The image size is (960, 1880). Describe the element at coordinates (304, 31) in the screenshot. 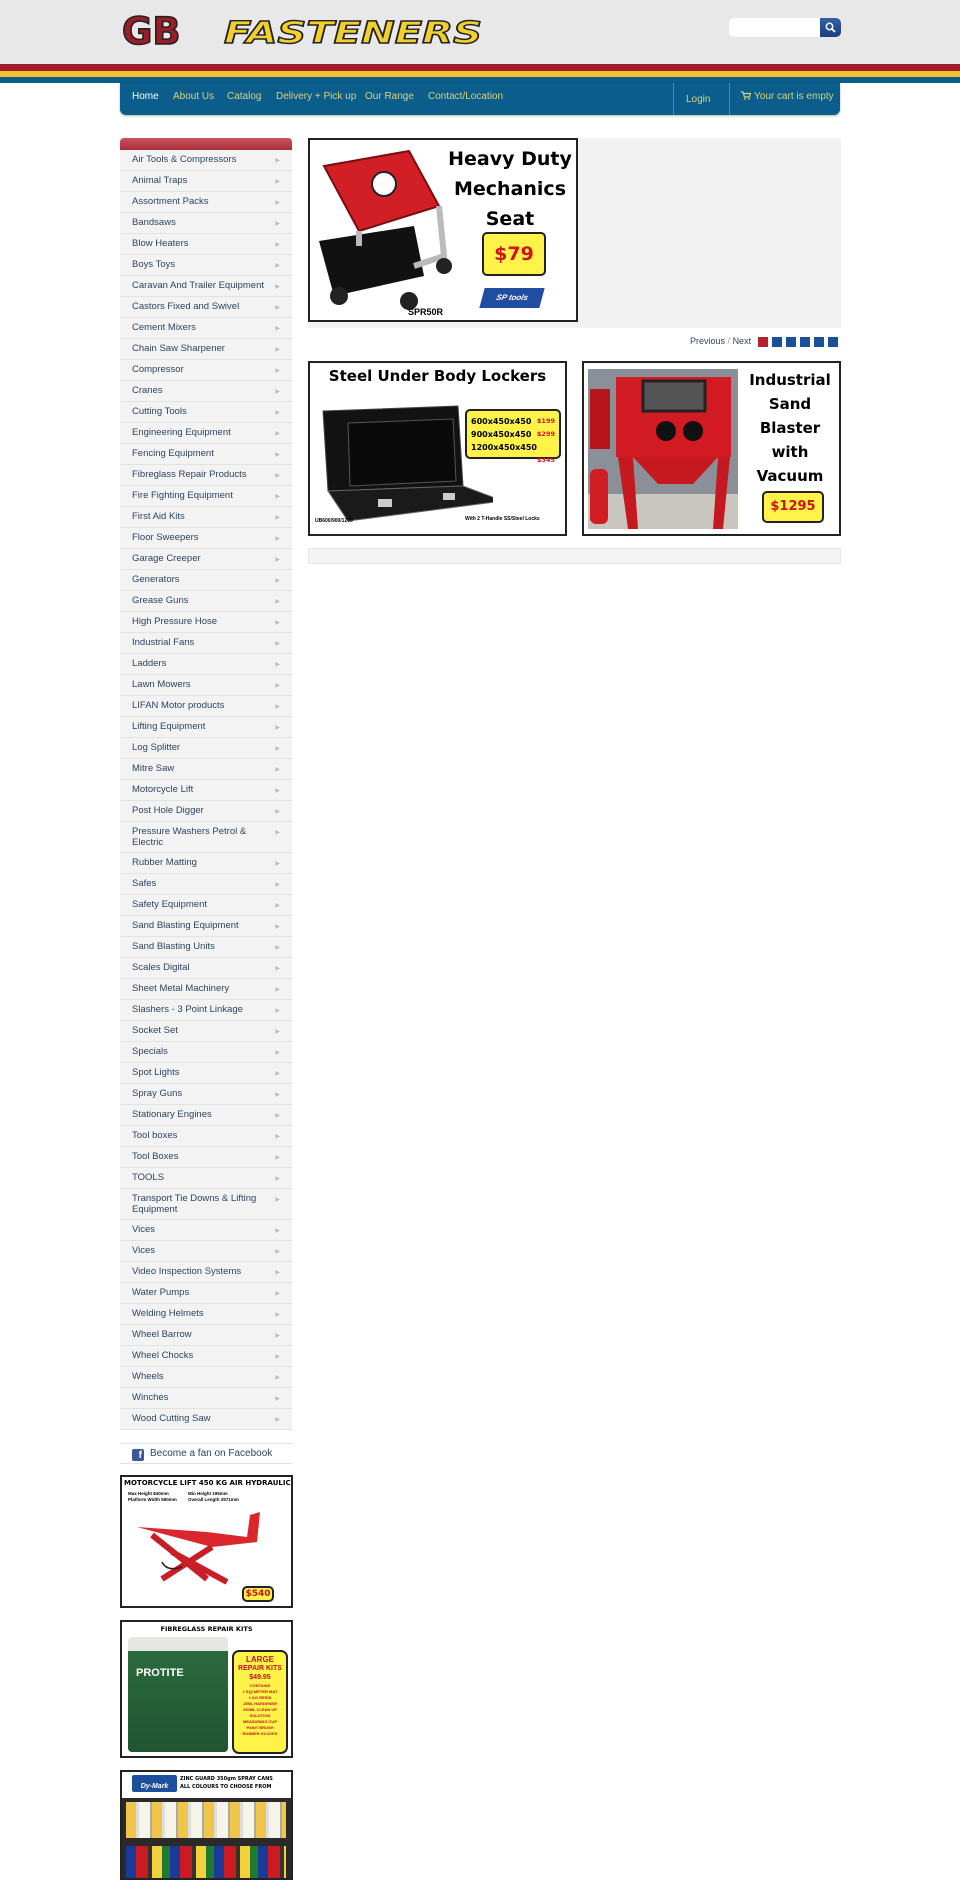

I see `site-logo: GB FASTENERS` at that location.